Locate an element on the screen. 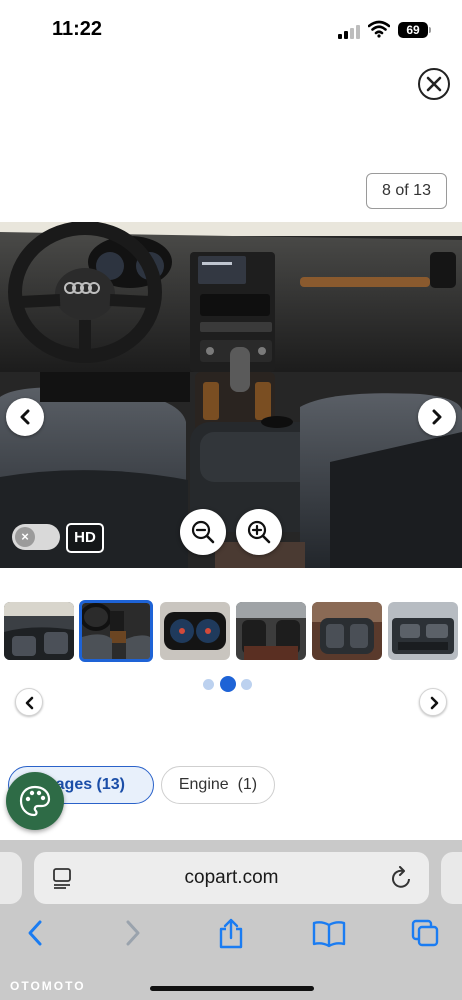 The height and width of the screenshot is (1000, 462). close-button is located at coordinates (434, 84).